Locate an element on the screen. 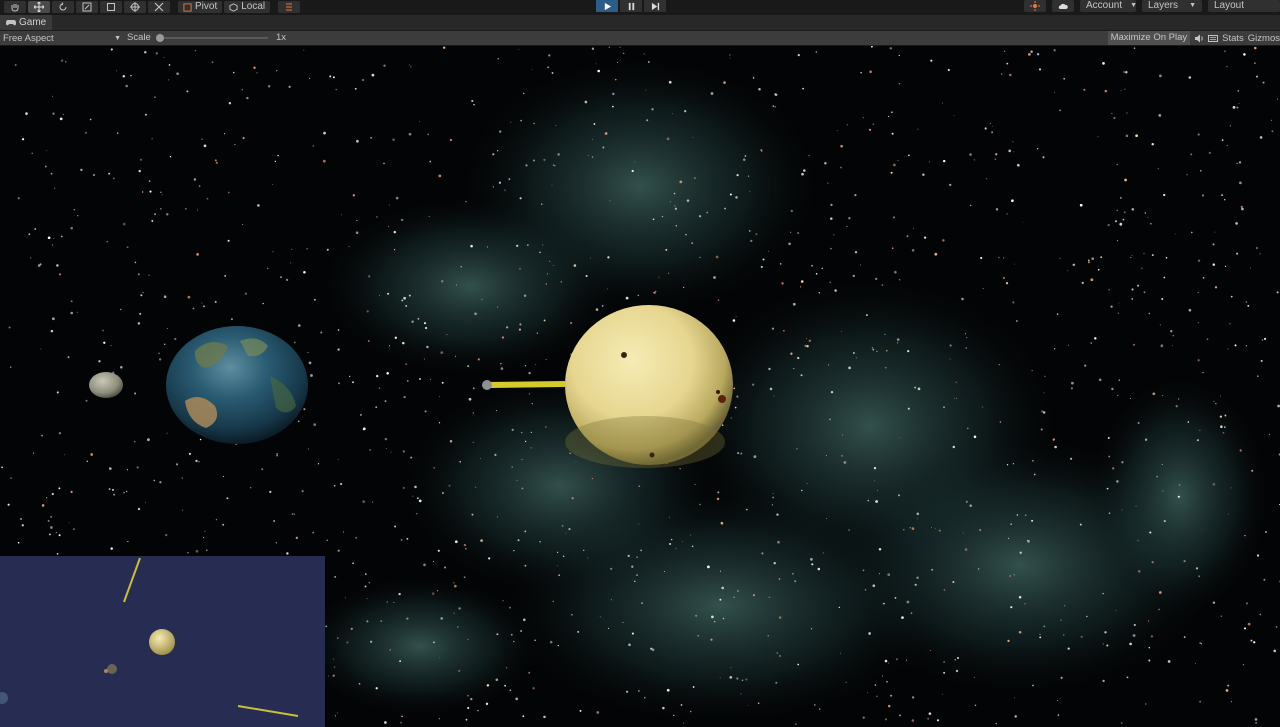 This screenshot has width=1280, height=727. stats-toggle: Stats is located at coordinates (1233, 38).